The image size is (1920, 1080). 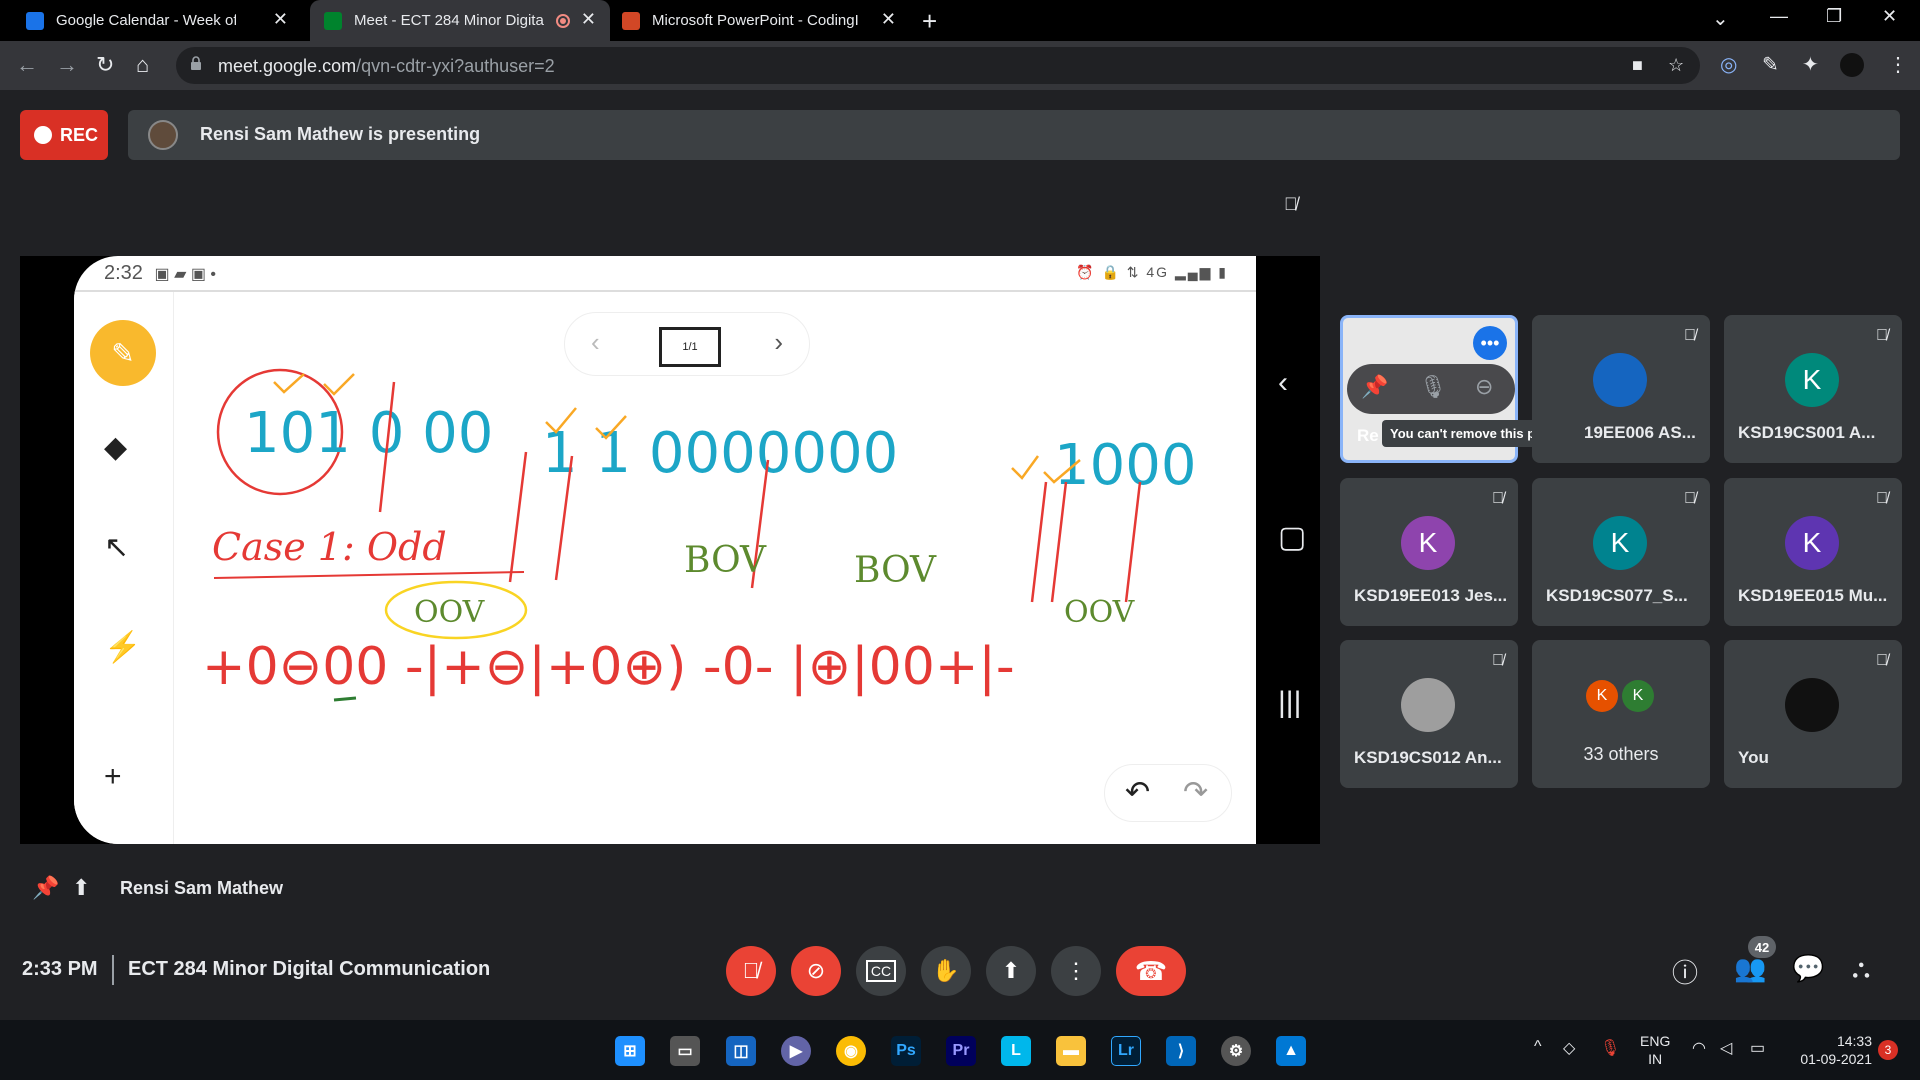 What do you see at coordinates (1292, 537) in the screenshot?
I see `home-square-icon: ▢` at bounding box center [1292, 537].